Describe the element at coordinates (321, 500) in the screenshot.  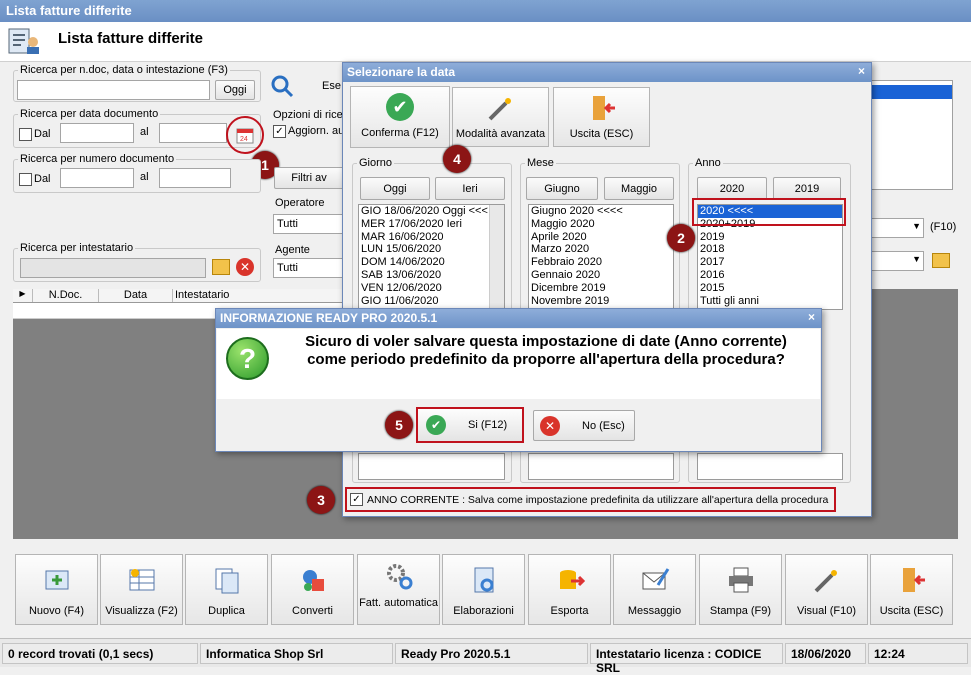
I see `step-badge-3: 3` at that location.